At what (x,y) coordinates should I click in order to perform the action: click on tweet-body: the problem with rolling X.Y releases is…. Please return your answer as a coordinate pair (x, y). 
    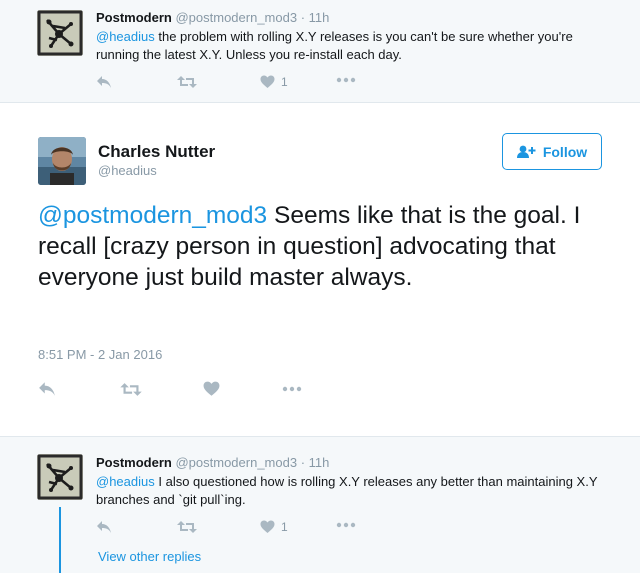
    Looking at the image, I should click on (334, 45).